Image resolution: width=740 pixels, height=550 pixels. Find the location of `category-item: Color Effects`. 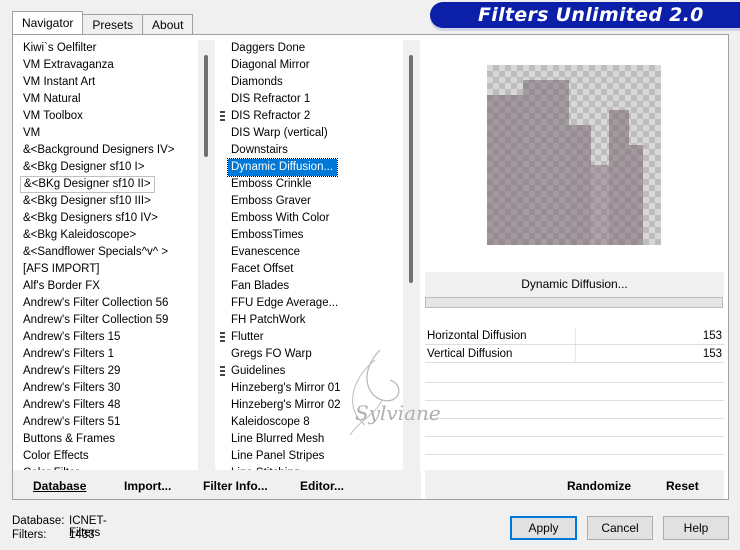

category-item: Color Effects is located at coordinates (109, 456).